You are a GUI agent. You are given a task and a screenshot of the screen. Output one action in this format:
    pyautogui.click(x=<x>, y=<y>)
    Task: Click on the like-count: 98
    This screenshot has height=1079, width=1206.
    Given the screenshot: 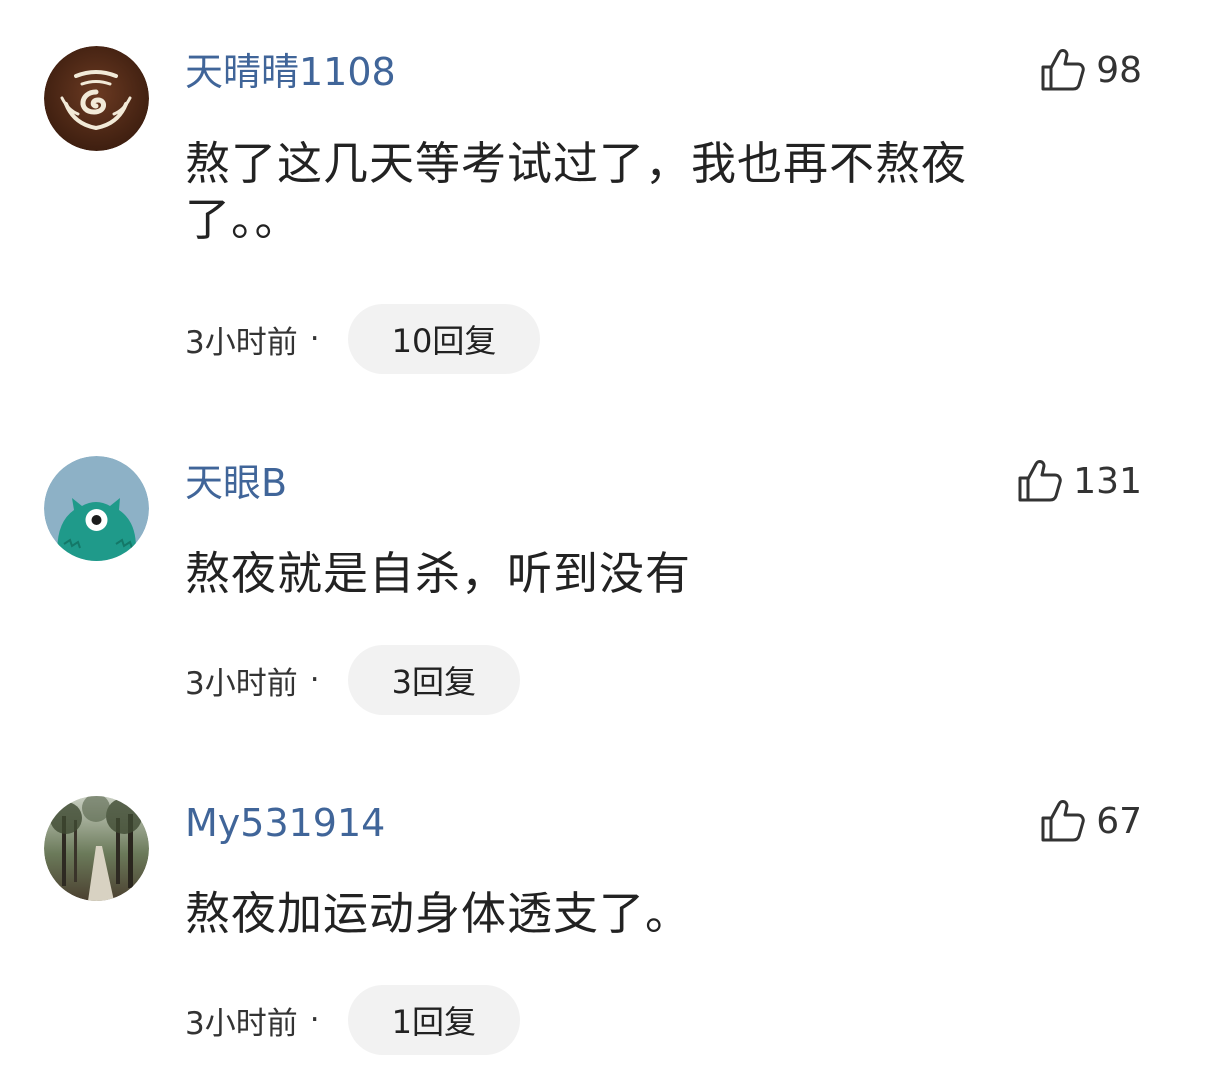 What is the action you would take?
    pyautogui.click(x=1119, y=70)
    